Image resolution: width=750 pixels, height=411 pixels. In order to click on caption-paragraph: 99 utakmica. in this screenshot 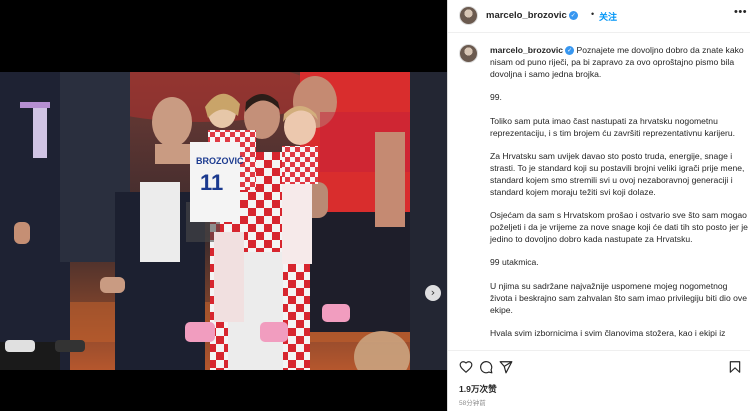, I will do `click(514, 262)`.